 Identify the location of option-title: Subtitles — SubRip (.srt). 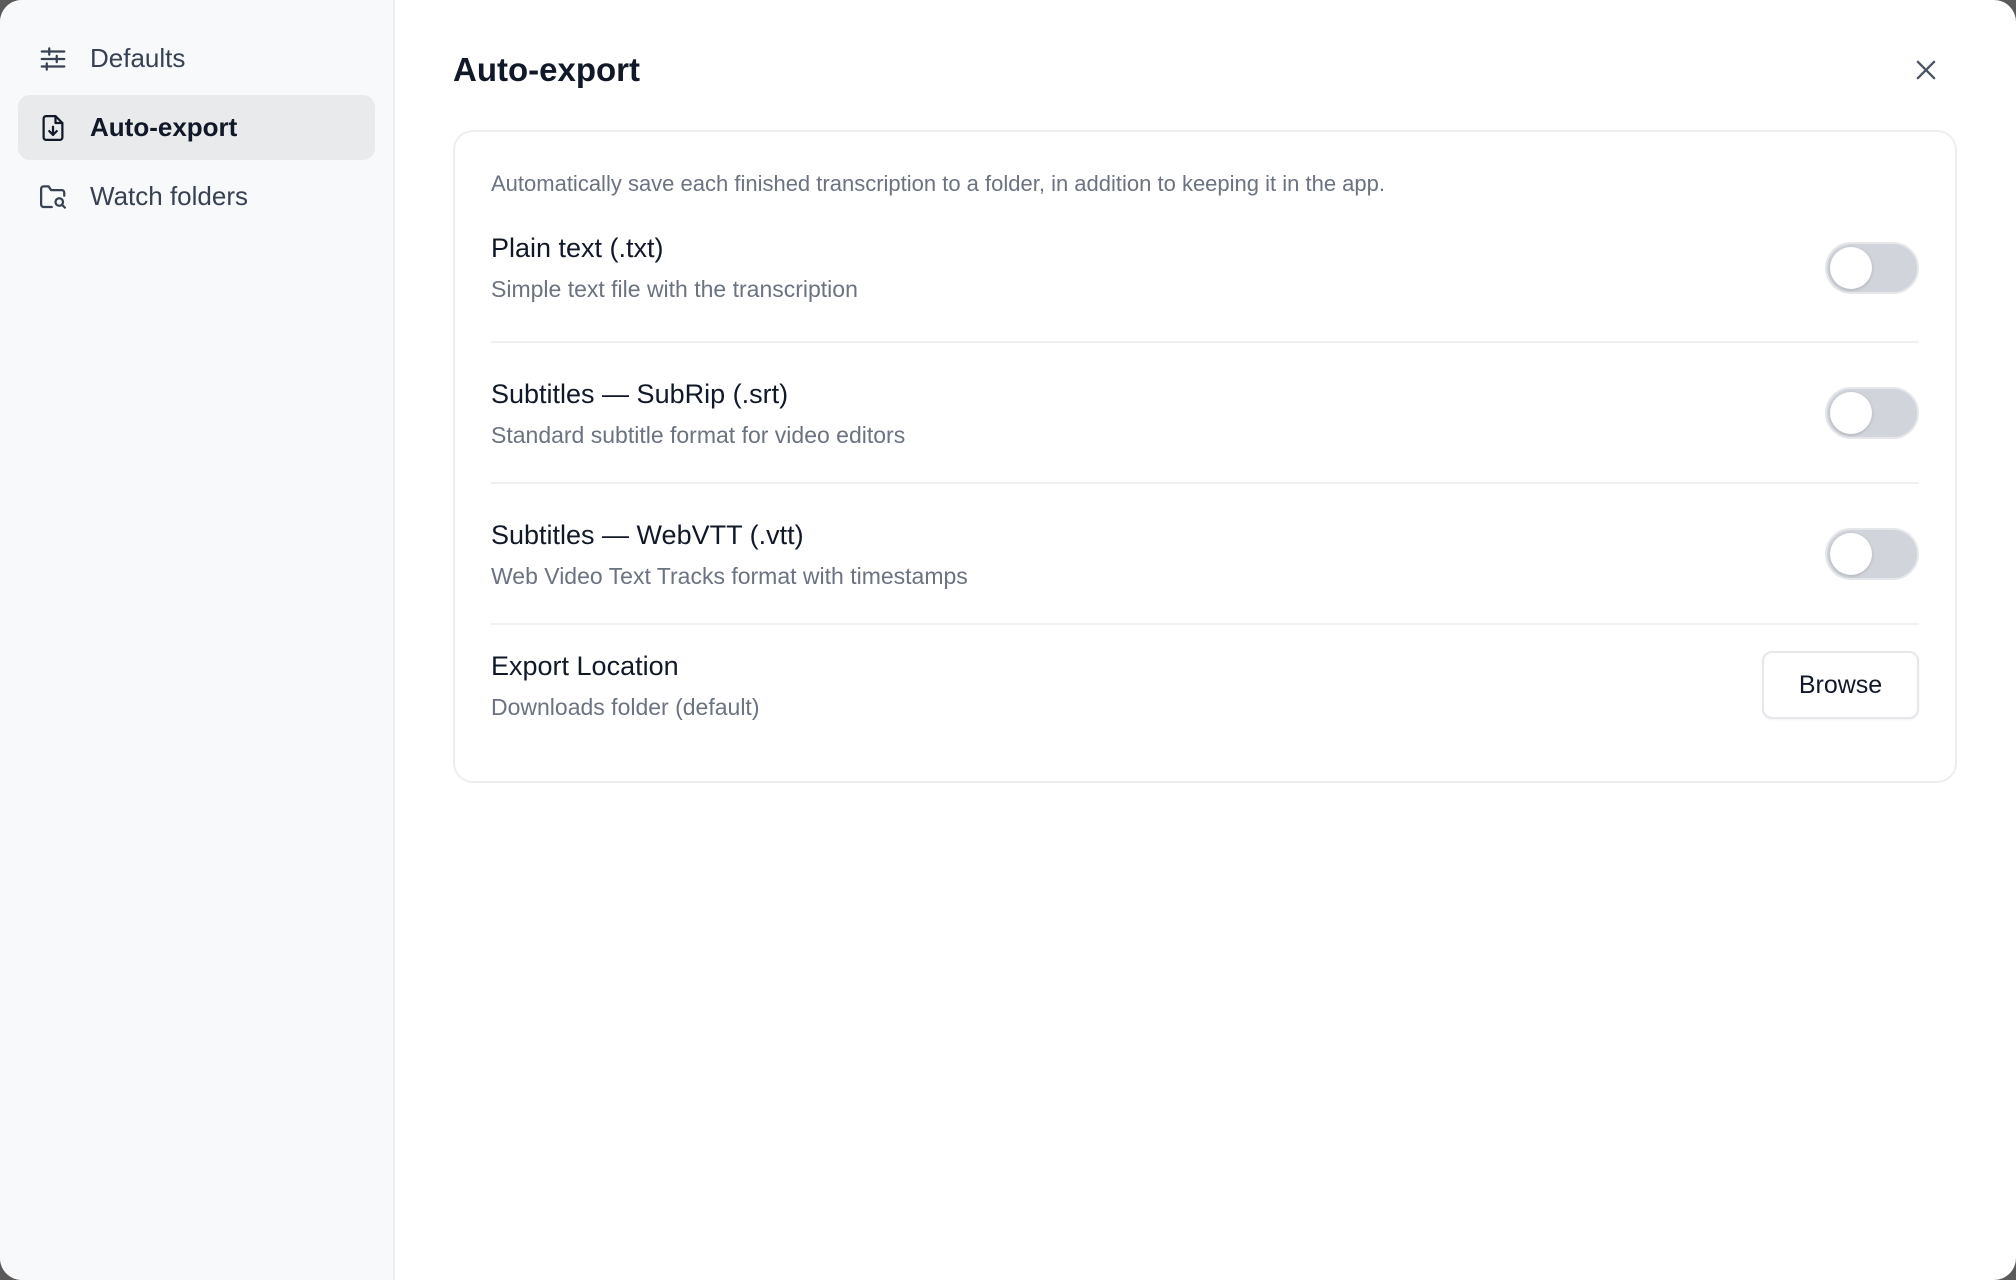
(640, 393).